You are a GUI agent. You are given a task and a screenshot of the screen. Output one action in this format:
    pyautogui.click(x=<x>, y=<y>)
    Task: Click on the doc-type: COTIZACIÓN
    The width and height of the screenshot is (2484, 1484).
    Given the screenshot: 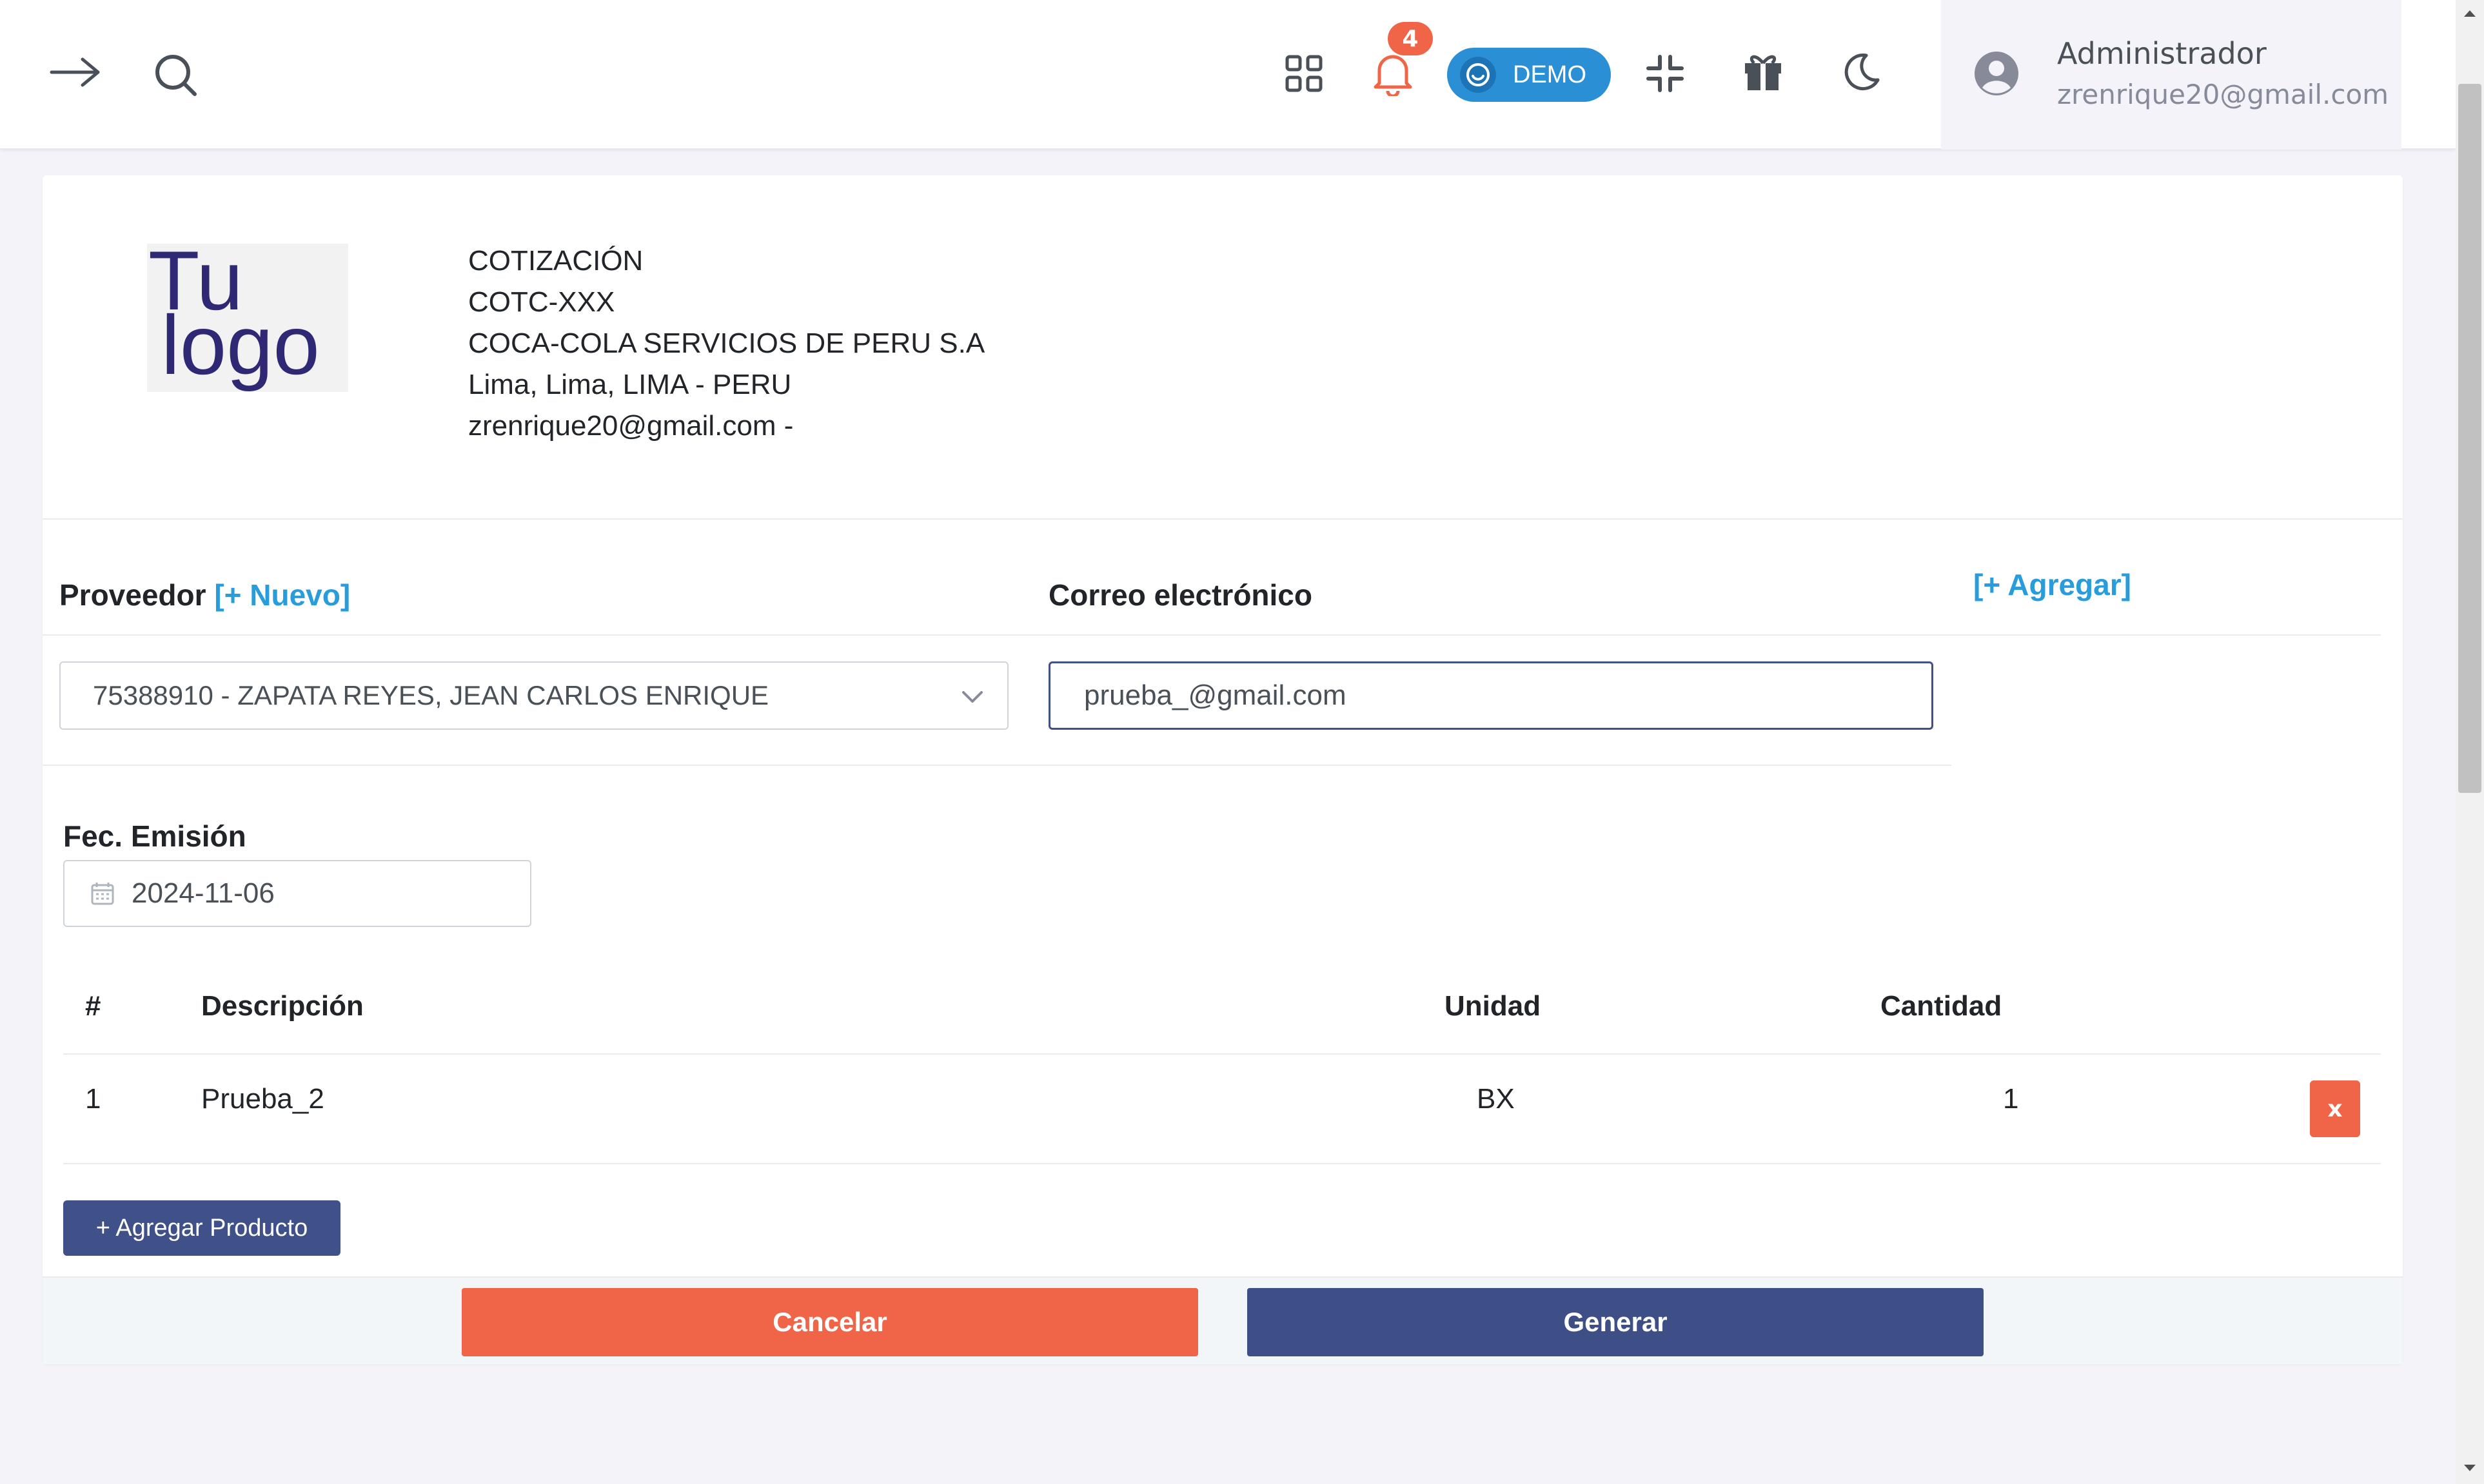 What is the action you would take?
    pyautogui.click(x=556, y=261)
    